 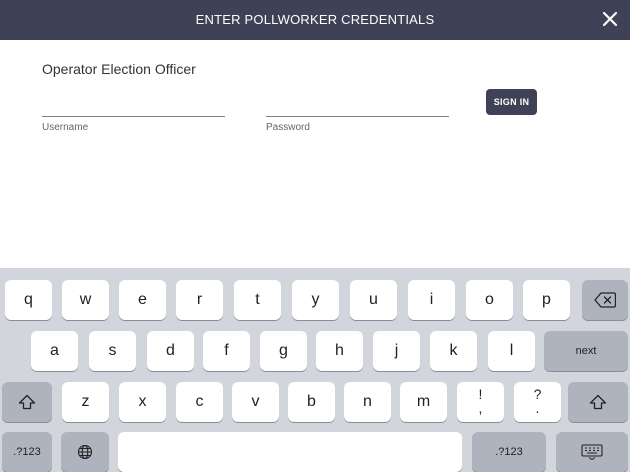 What do you see at coordinates (489, 300) in the screenshot?
I see `key-o: o` at bounding box center [489, 300].